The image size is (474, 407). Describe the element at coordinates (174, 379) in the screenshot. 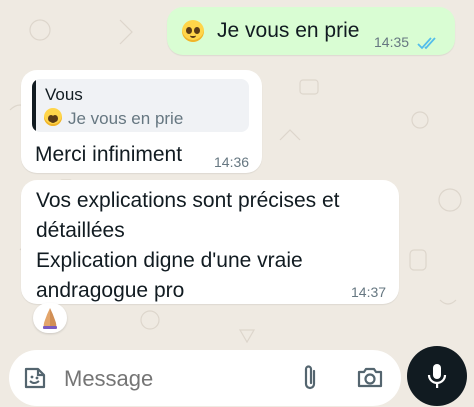

I see `message-input` at that location.